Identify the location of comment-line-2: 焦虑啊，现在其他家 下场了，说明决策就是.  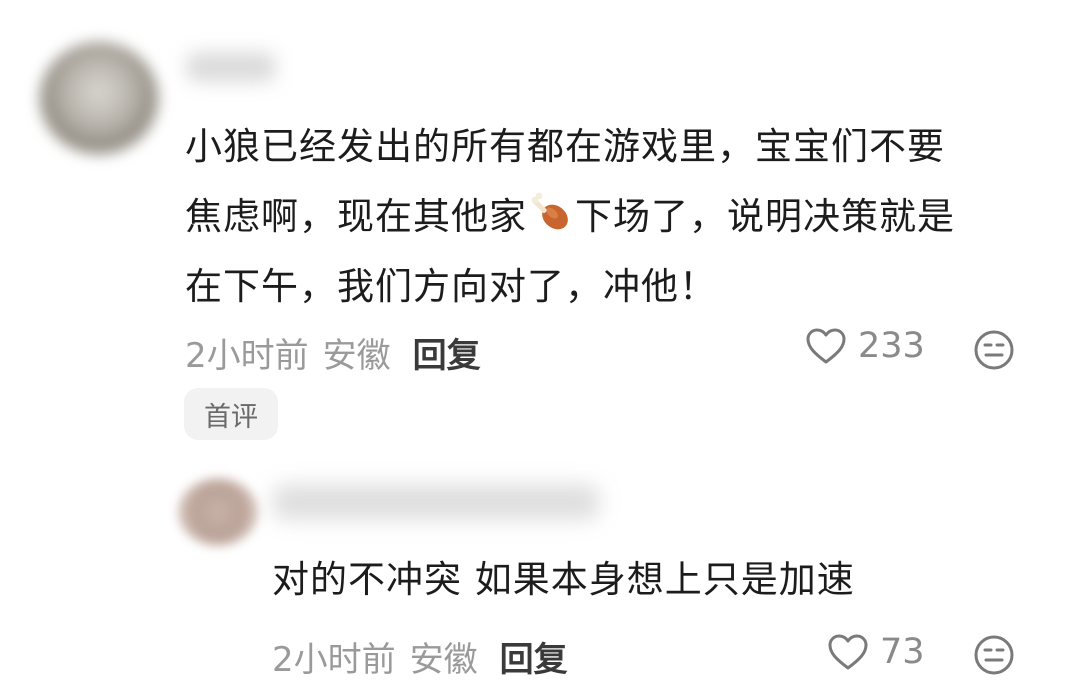
(625, 217).